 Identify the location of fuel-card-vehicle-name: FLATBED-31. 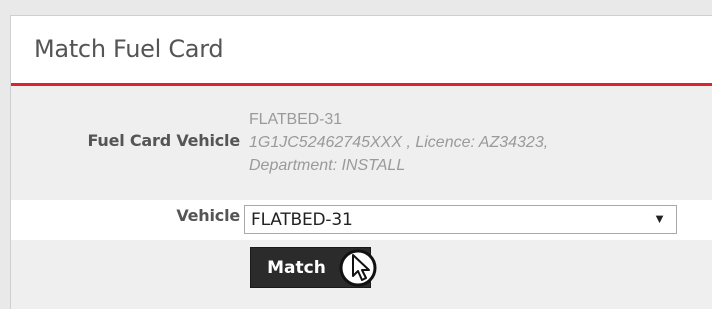
(295, 119).